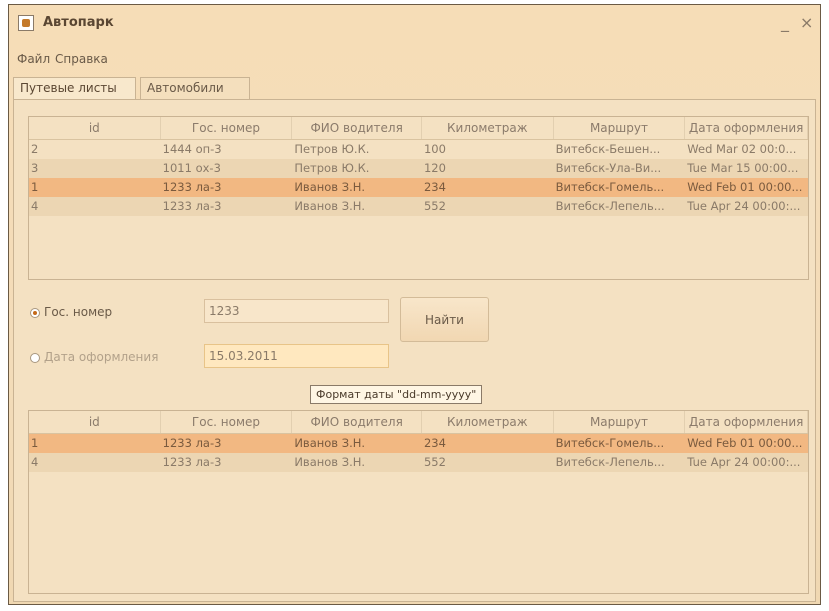  I want to click on java-app-icon, so click(26, 23).